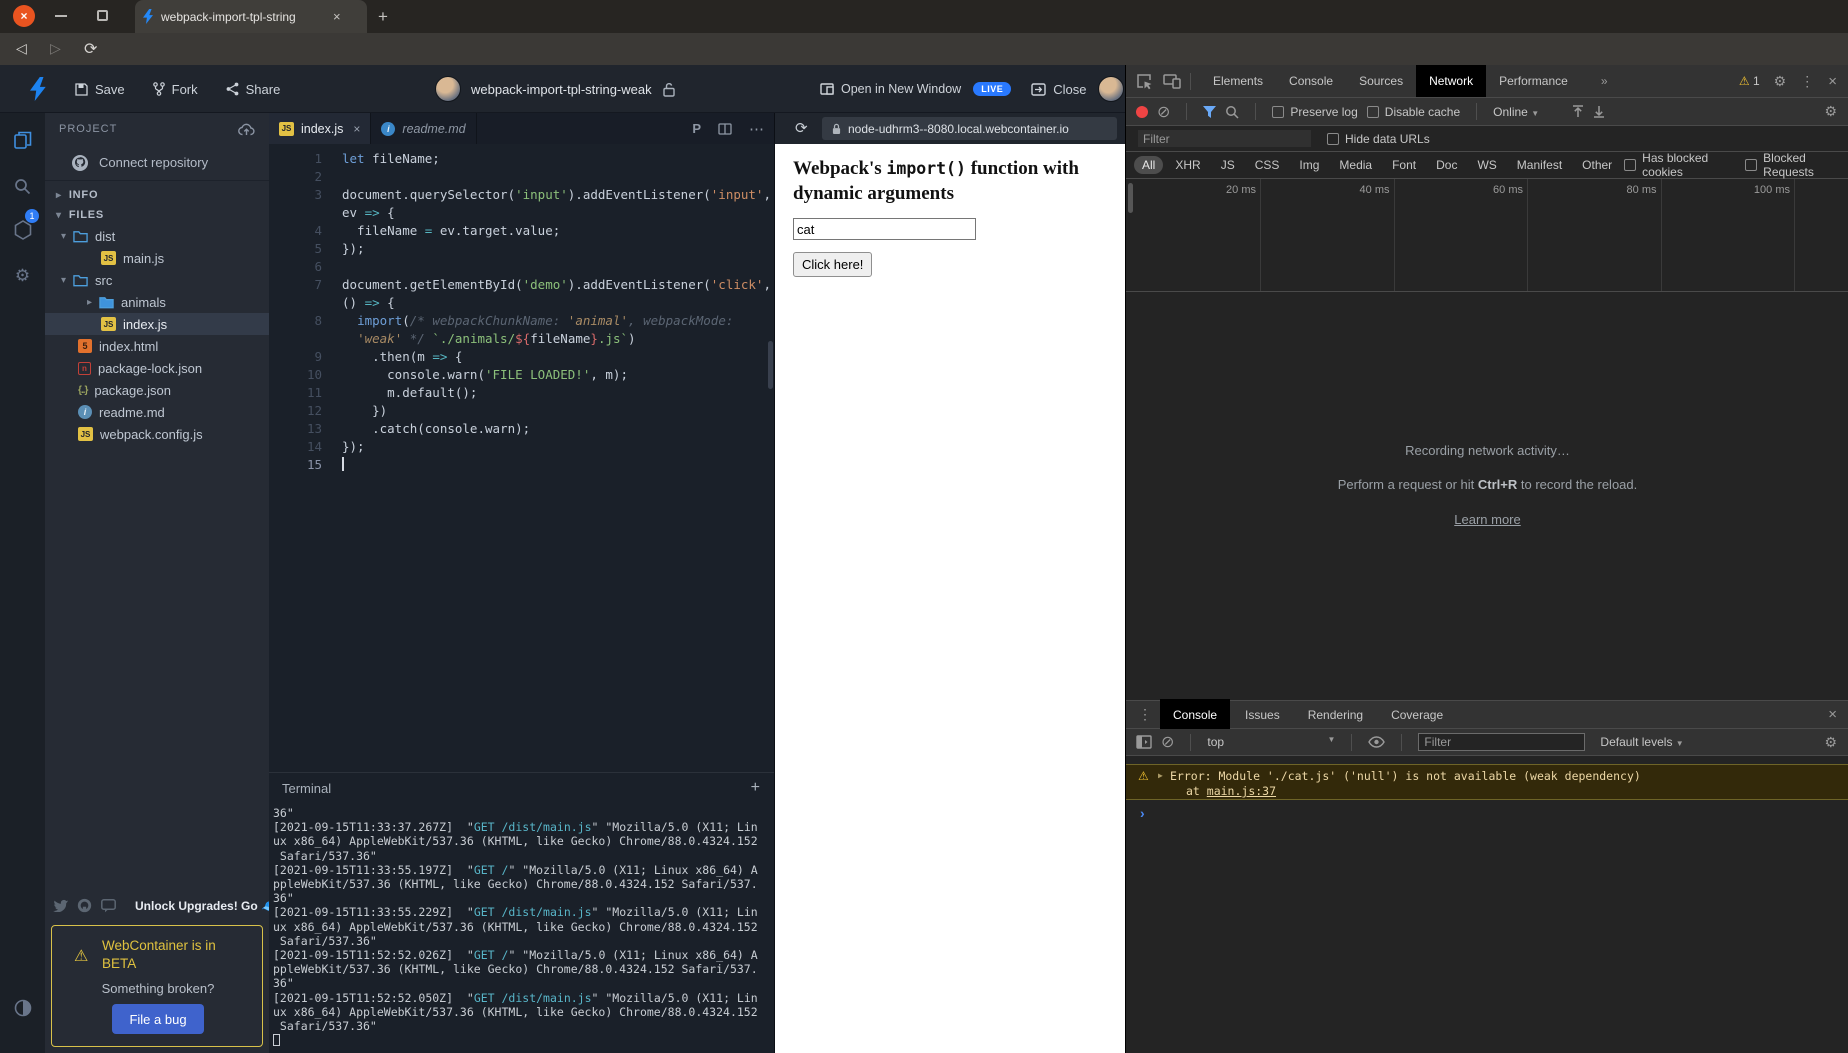 The height and width of the screenshot is (1053, 1848). I want to click on hide-data-urls-checkbox: Hide data URLs, so click(1378, 139).